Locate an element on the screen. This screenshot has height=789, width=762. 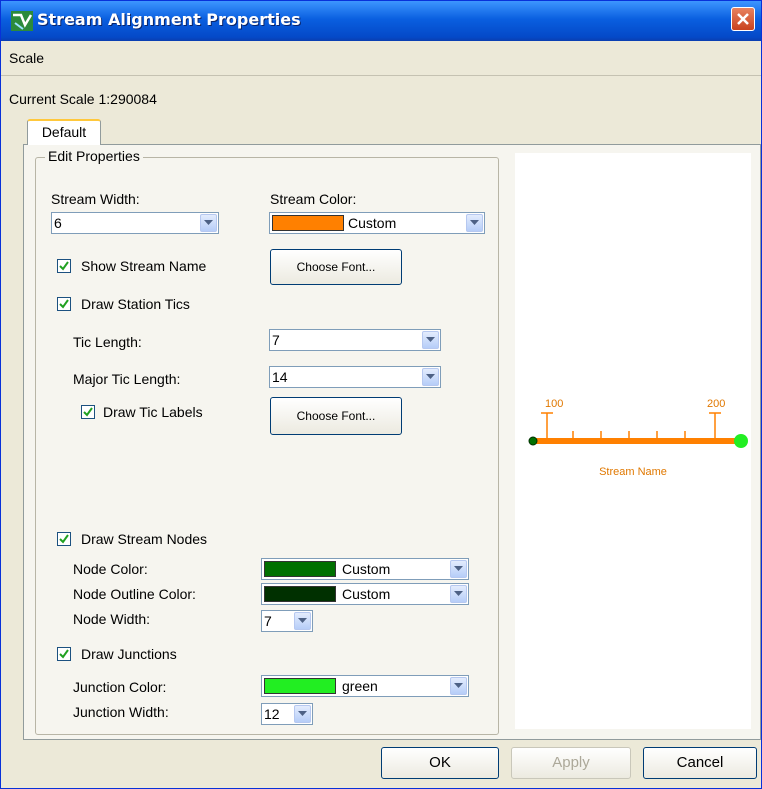
menu-item-scale: Scale is located at coordinates (26, 58).